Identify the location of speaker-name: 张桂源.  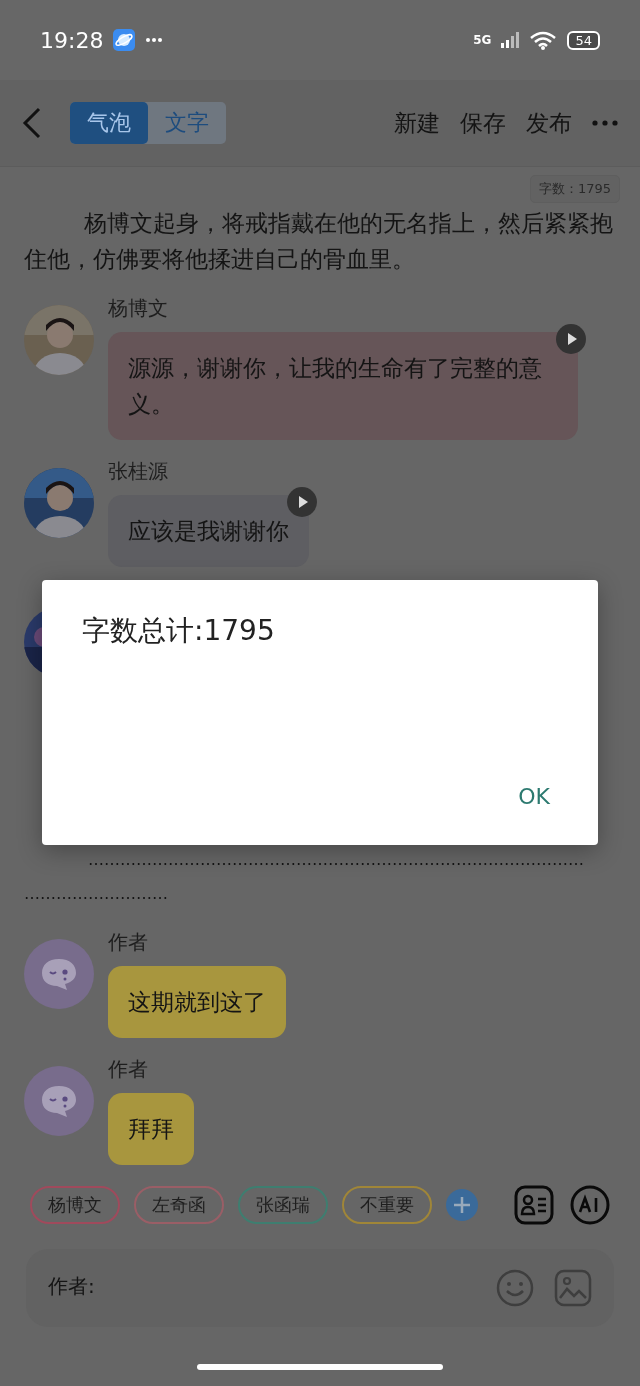
(138, 471).